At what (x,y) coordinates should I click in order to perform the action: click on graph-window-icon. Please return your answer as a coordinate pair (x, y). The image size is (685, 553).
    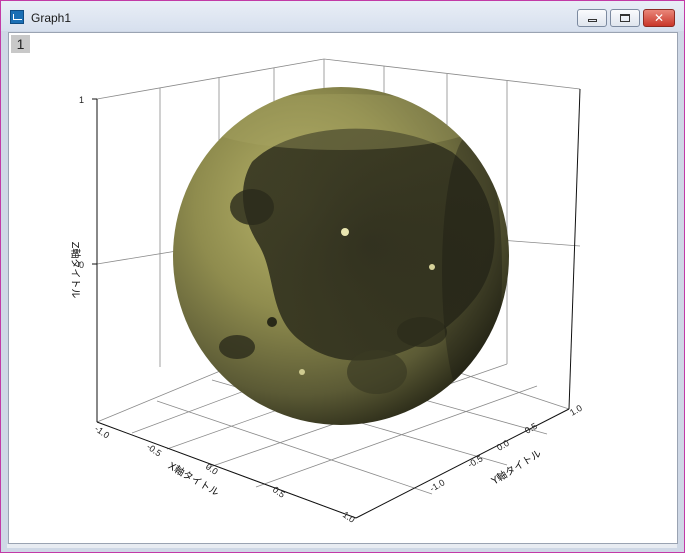
    Looking at the image, I should click on (17, 17).